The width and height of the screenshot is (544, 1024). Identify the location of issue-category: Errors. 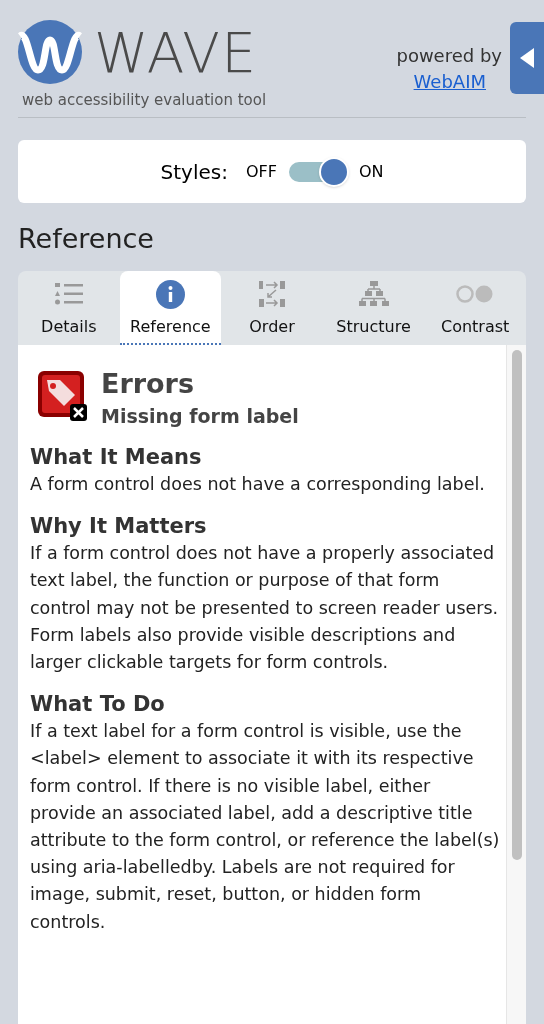
(148, 384).